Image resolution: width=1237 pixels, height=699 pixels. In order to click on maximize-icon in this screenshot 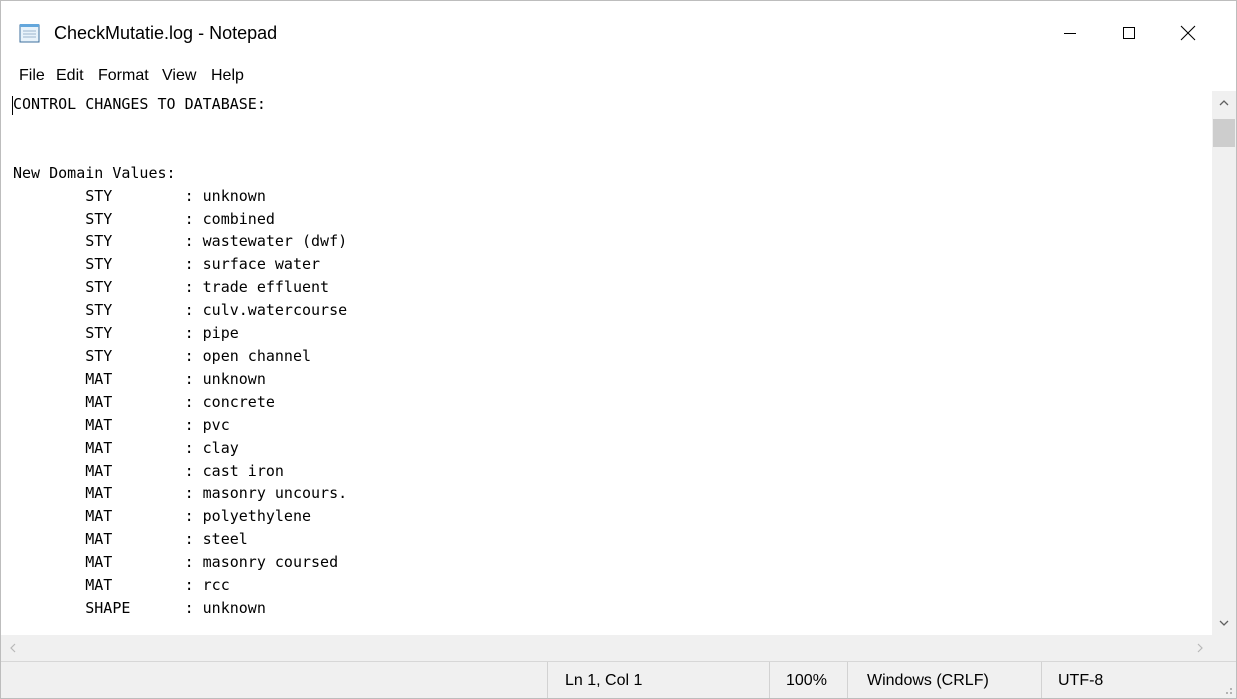, I will do `click(1129, 33)`.